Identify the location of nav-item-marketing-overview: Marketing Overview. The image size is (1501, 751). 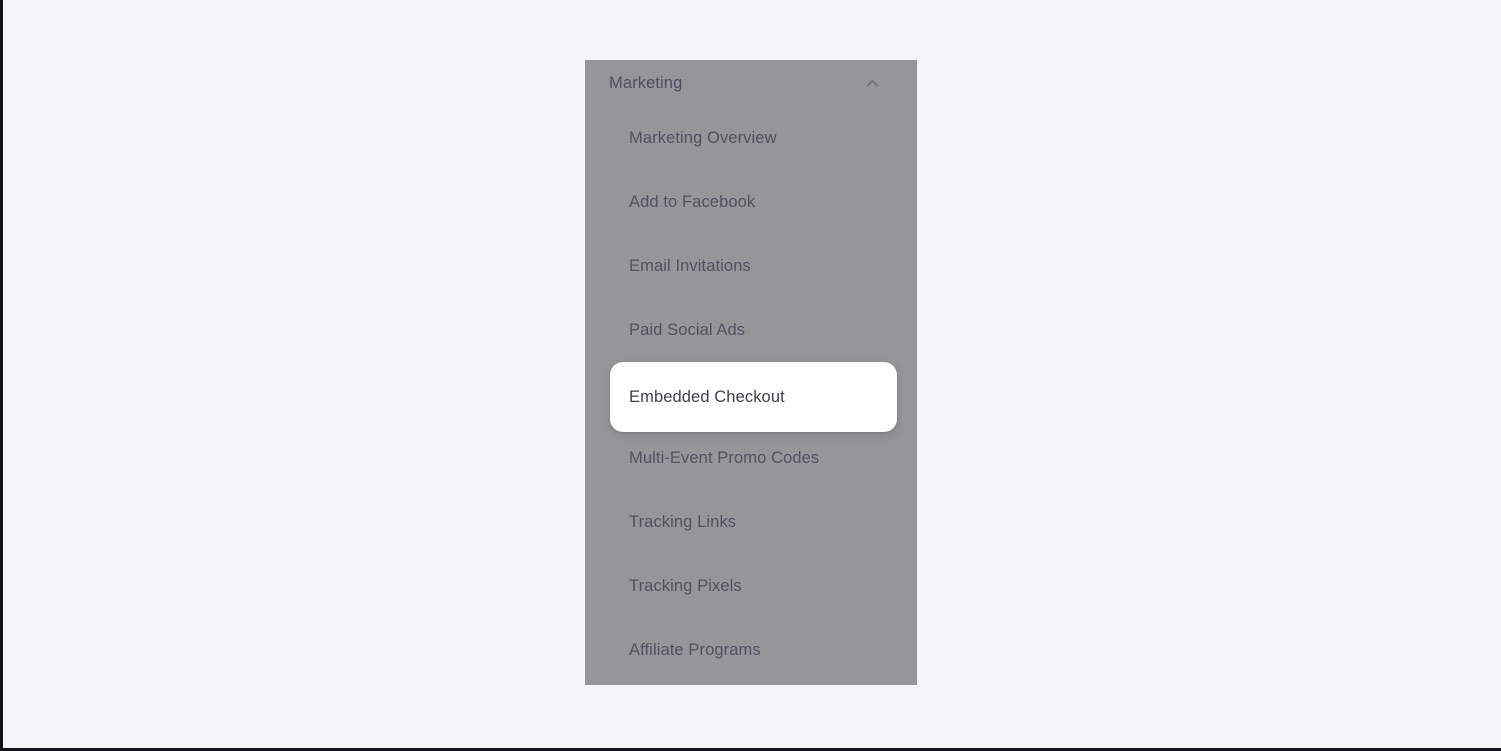
(751, 138).